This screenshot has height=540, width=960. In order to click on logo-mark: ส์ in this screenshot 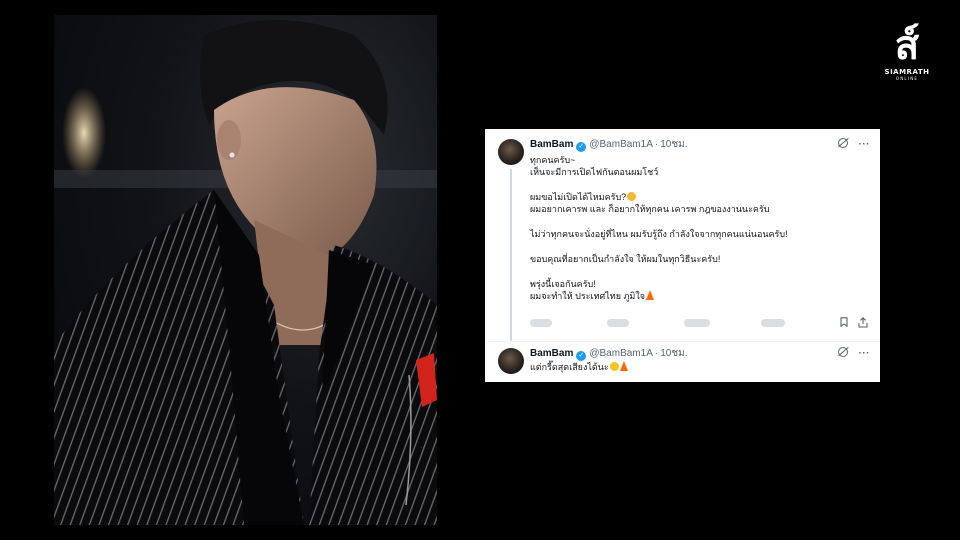, I will do `click(907, 45)`.